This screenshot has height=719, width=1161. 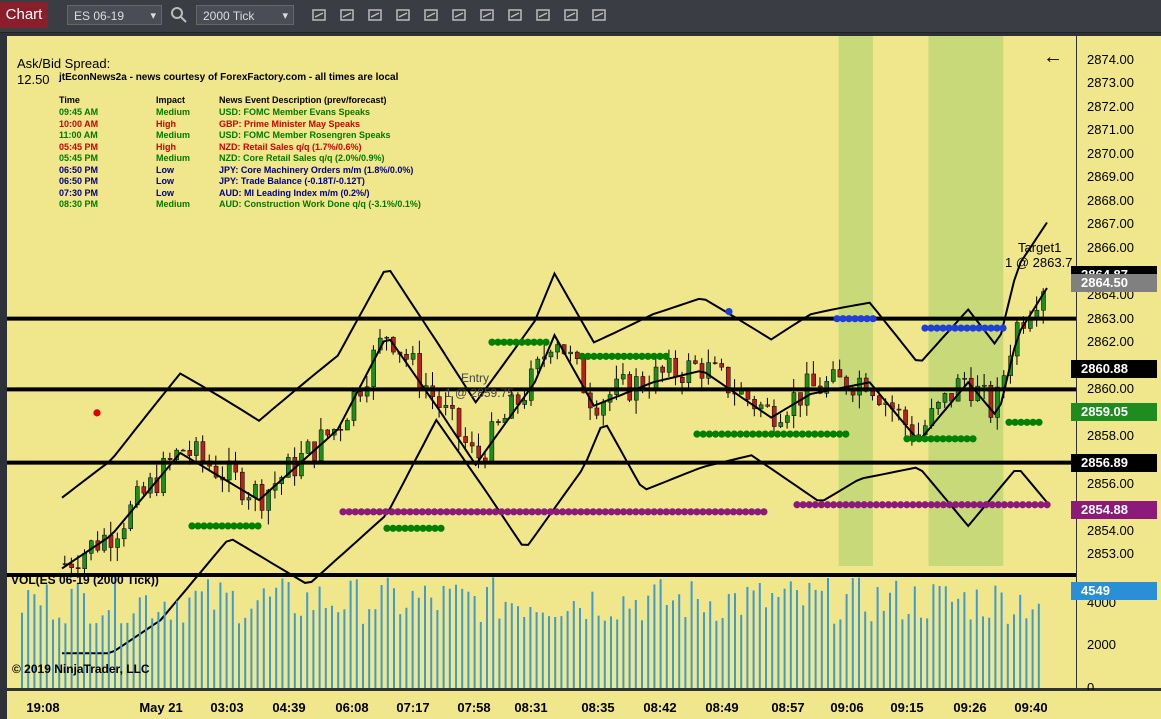 I want to click on zoom-out-icon, so click(x=403, y=15).